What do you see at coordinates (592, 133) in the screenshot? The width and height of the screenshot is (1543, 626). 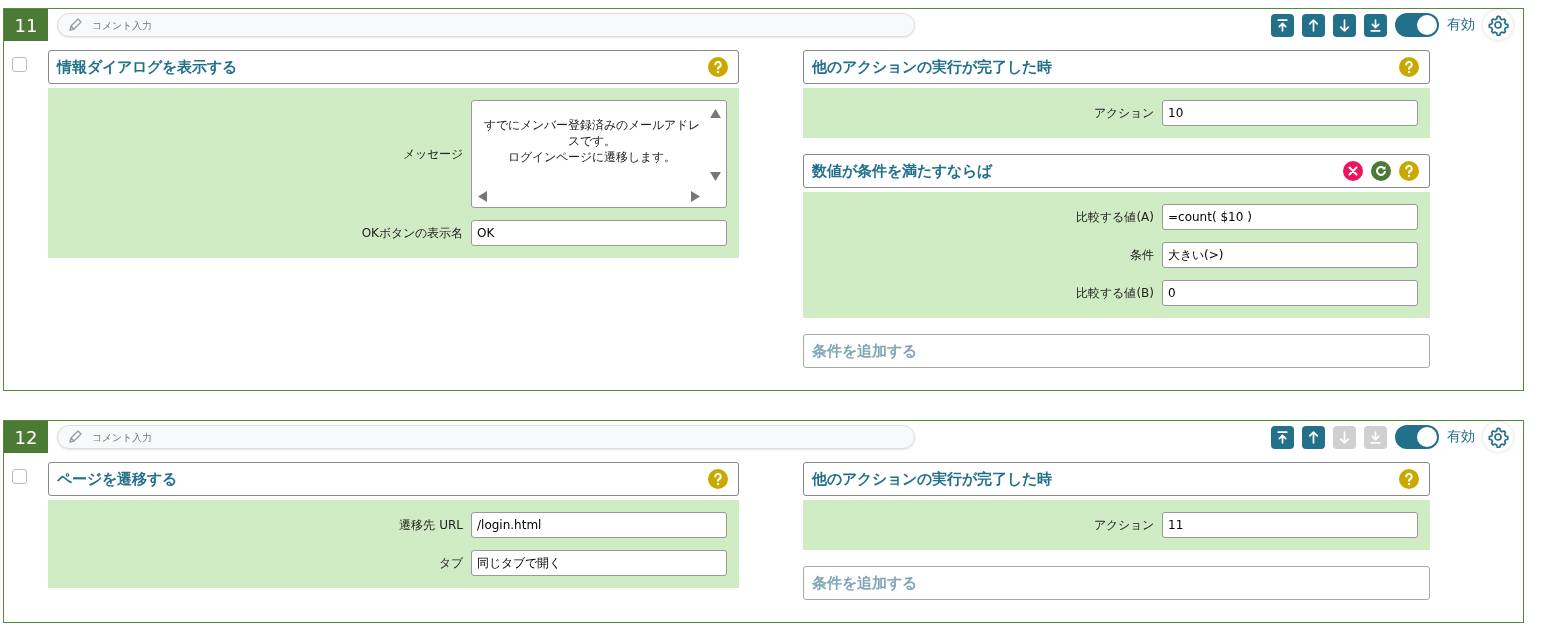 I see `message-line: すでにメンバー登録済みのメールアドレスです。` at bounding box center [592, 133].